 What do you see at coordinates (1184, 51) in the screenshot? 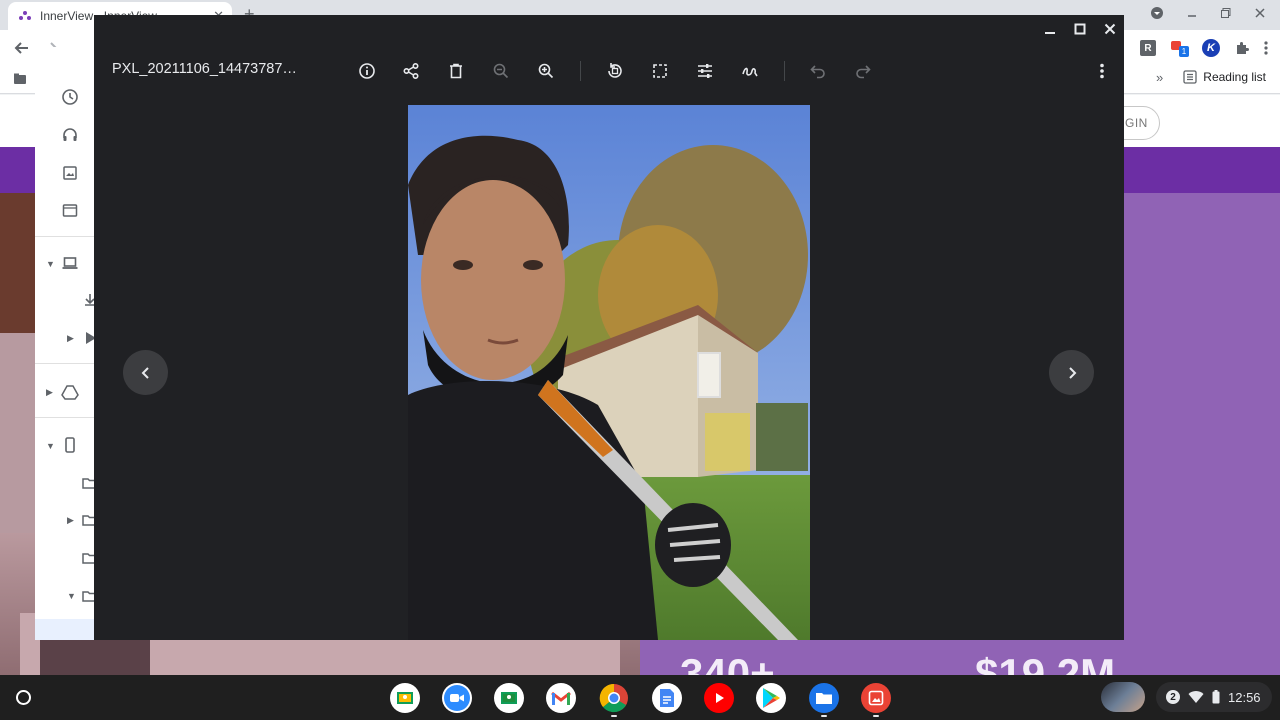
I see `extension-badge-count: 1` at bounding box center [1184, 51].